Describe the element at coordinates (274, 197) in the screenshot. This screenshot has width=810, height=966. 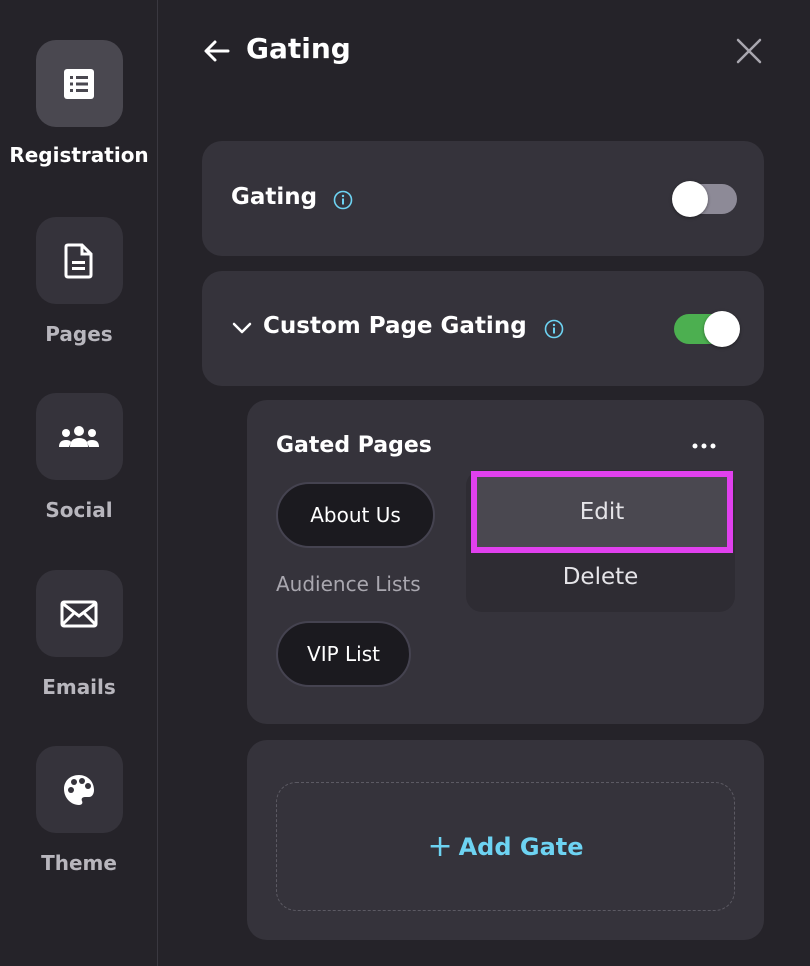
I see `gating-label: Gating` at that location.